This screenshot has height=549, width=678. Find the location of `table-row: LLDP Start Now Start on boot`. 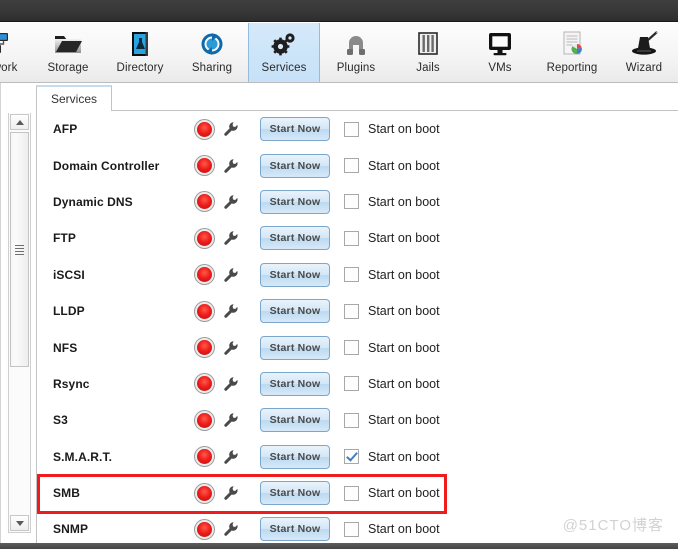

table-row: LLDP Start Now Start on boot is located at coordinates (357, 311).